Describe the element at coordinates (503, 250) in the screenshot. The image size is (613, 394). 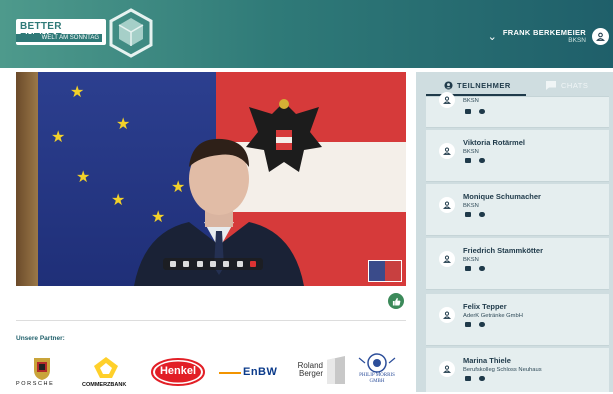
I see `participant-name: Friedrich Stammkötter` at that location.